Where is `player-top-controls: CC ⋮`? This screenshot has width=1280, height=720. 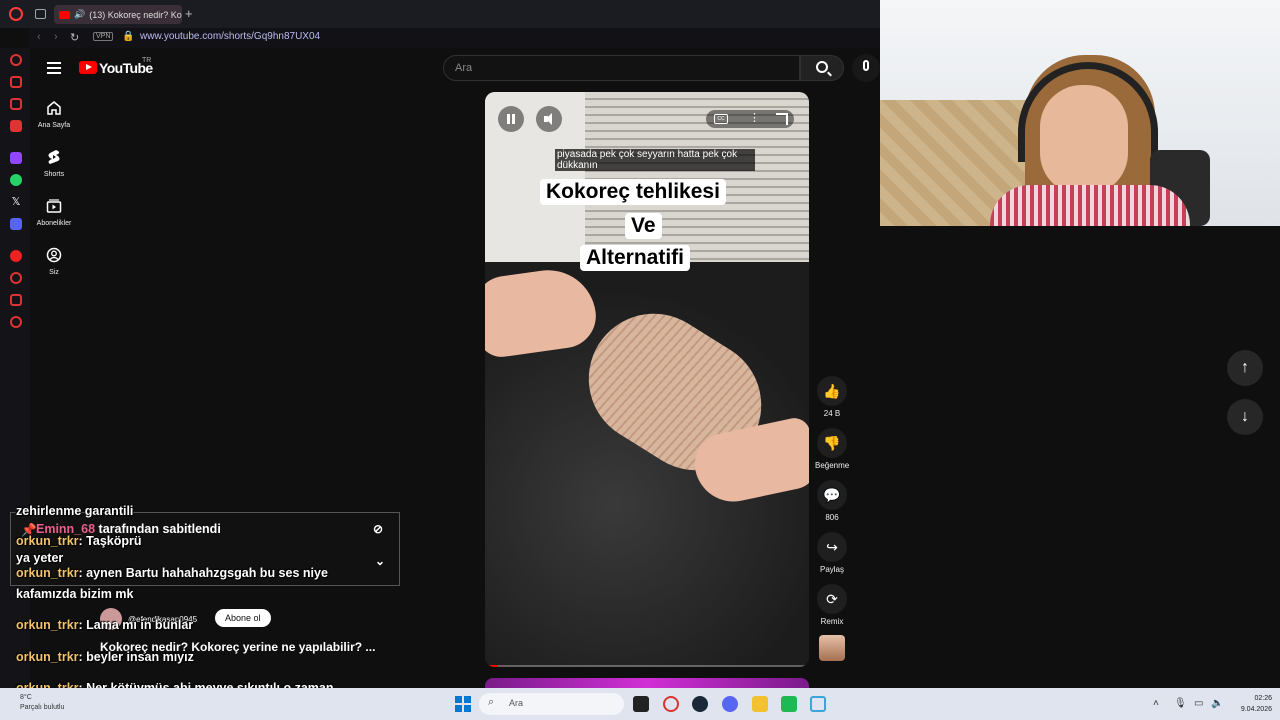
player-top-controls: CC ⋮ is located at coordinates (750, 119).